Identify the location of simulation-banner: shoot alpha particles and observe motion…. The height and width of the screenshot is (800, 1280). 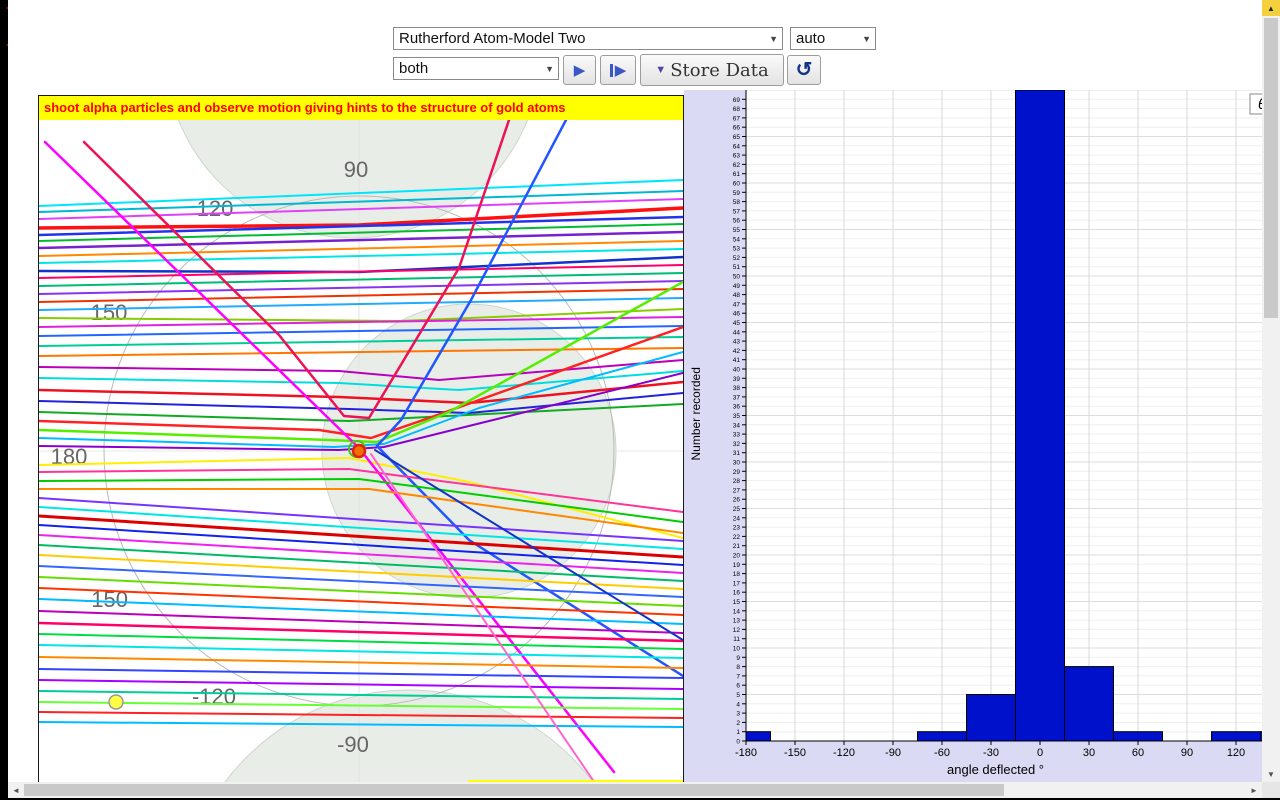
(361, 108).